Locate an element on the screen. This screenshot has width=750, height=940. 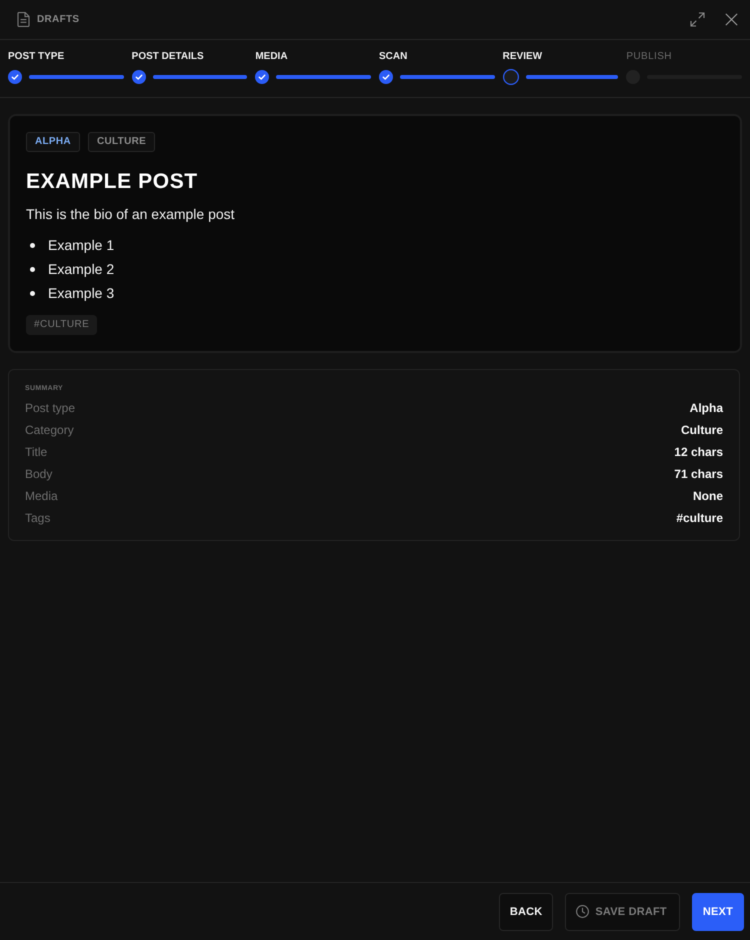
list-item-text: Example 3 is located at coordinates (81, 293).